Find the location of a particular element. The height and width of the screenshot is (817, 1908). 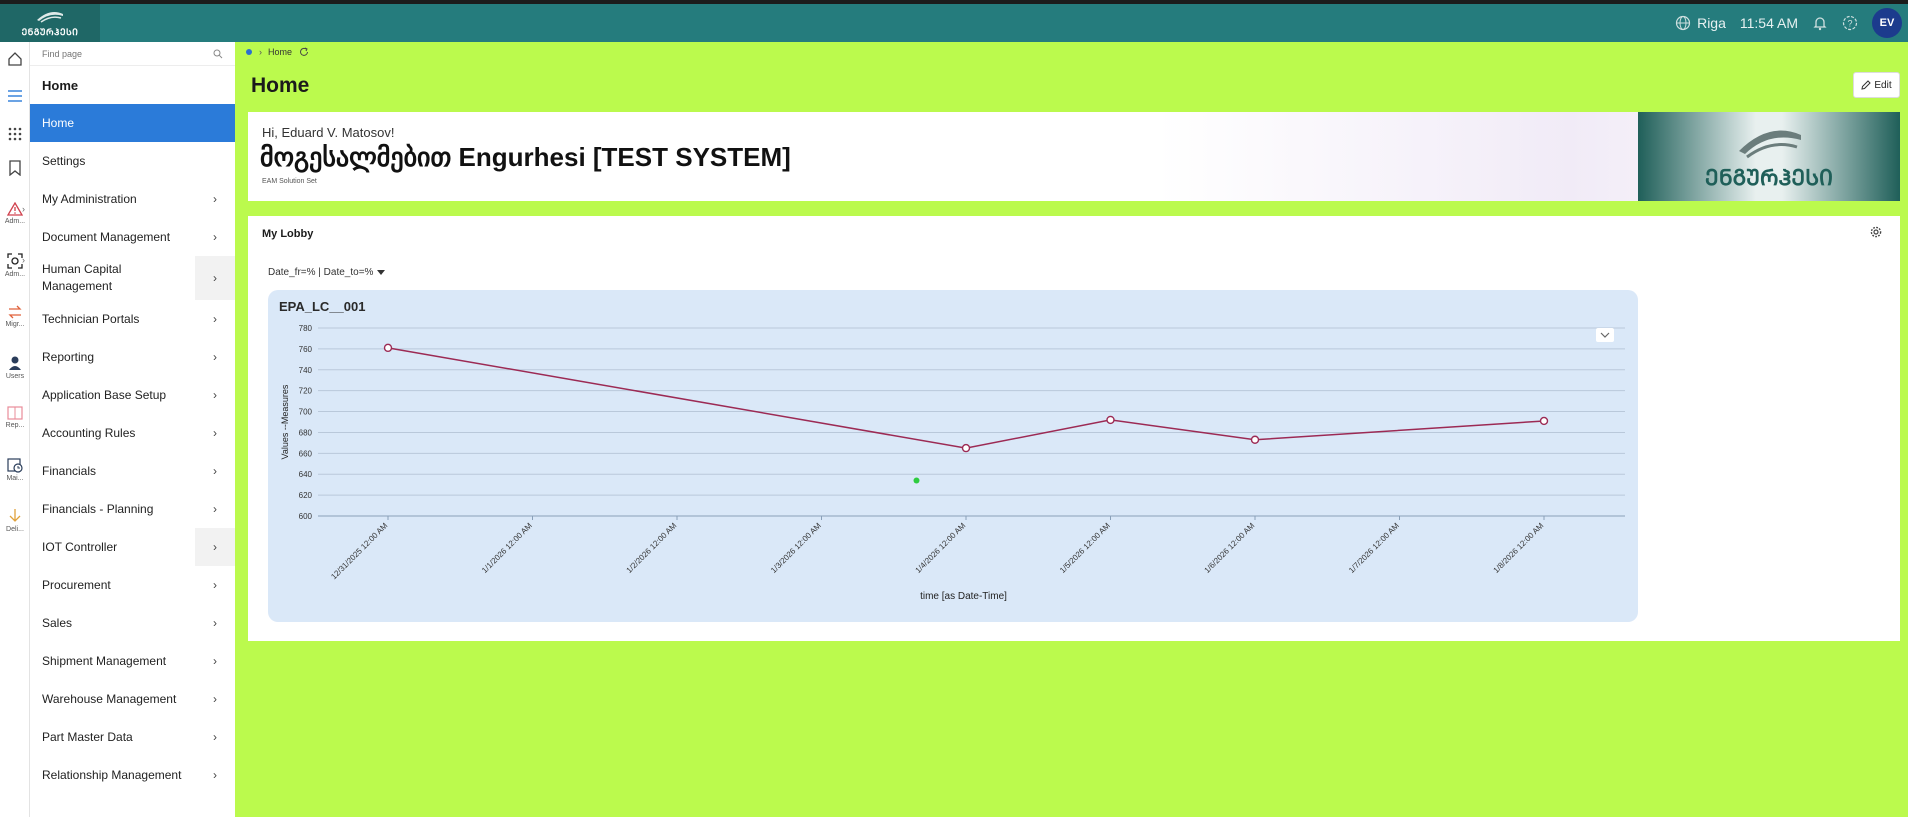

sidebar-title: Home is located at coordinates (60, 85).